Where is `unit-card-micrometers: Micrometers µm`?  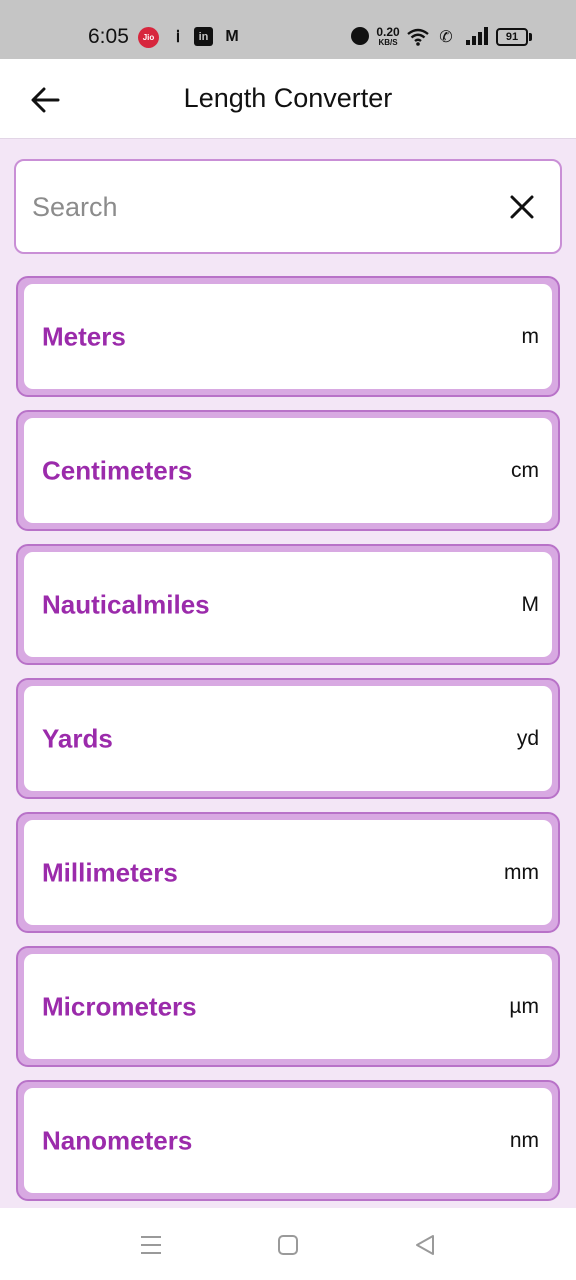 unit-card-micrometers: Micrometers µm is located at coordinates (288, 1006).